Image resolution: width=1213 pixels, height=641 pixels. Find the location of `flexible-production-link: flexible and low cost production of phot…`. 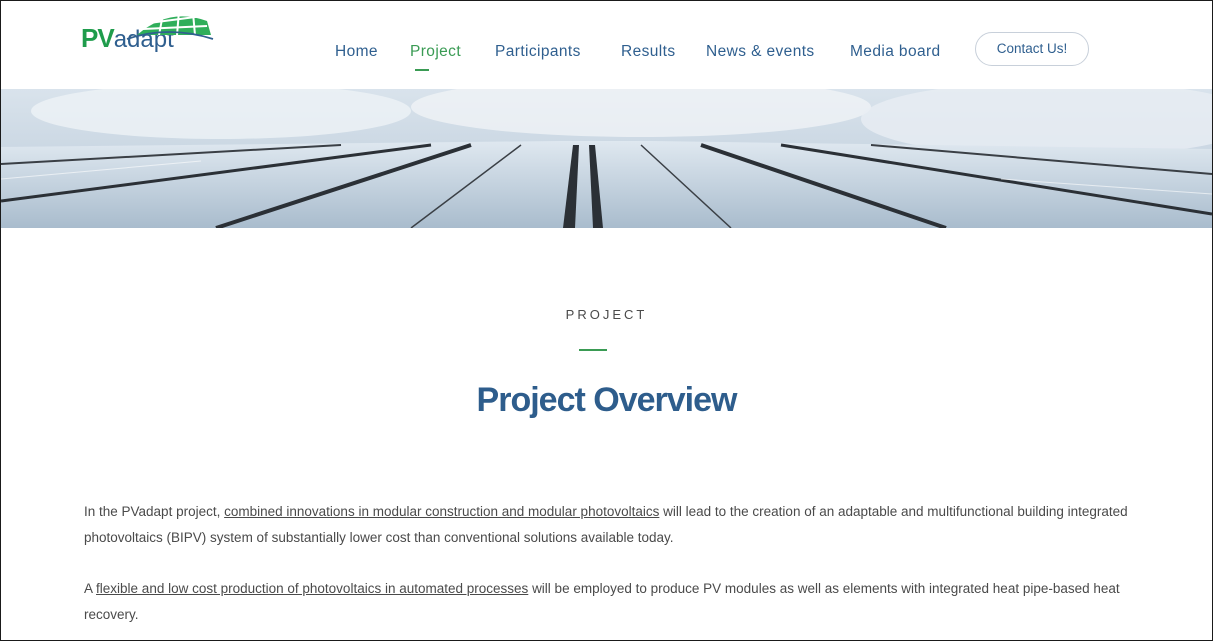

flexible-production-link: flexible and low cost production of phot… is located at coordinates (312, 588).